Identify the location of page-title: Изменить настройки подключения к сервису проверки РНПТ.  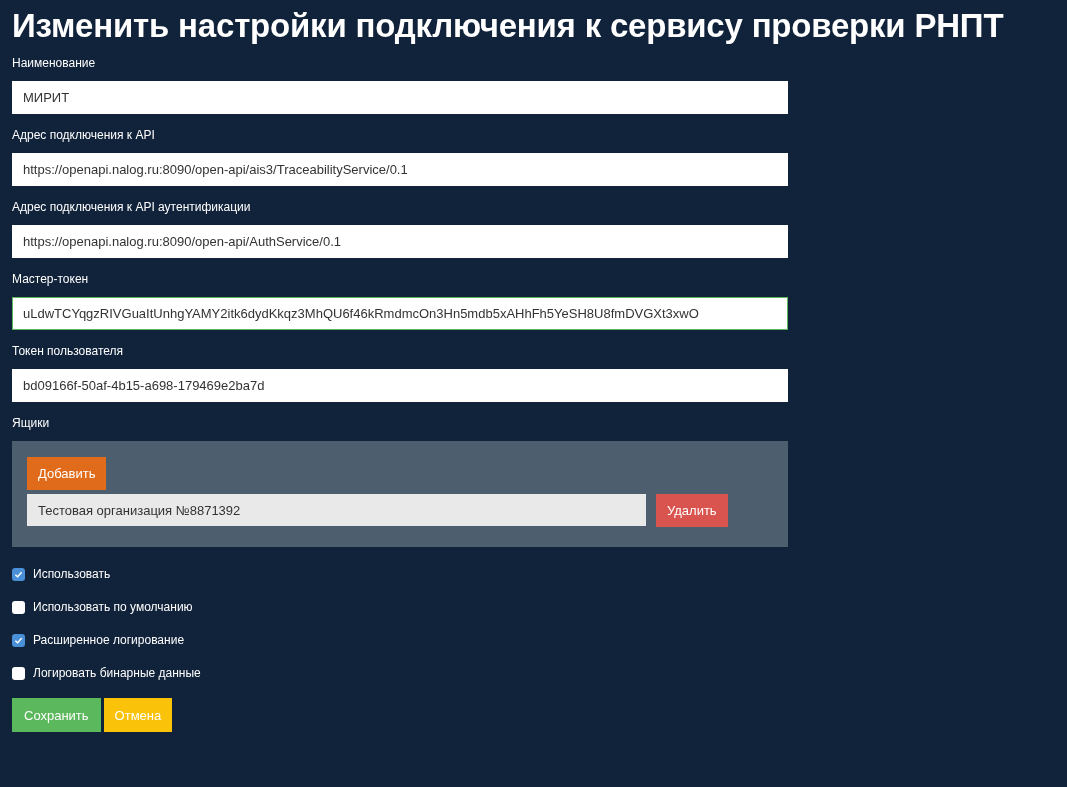
(508, 26).